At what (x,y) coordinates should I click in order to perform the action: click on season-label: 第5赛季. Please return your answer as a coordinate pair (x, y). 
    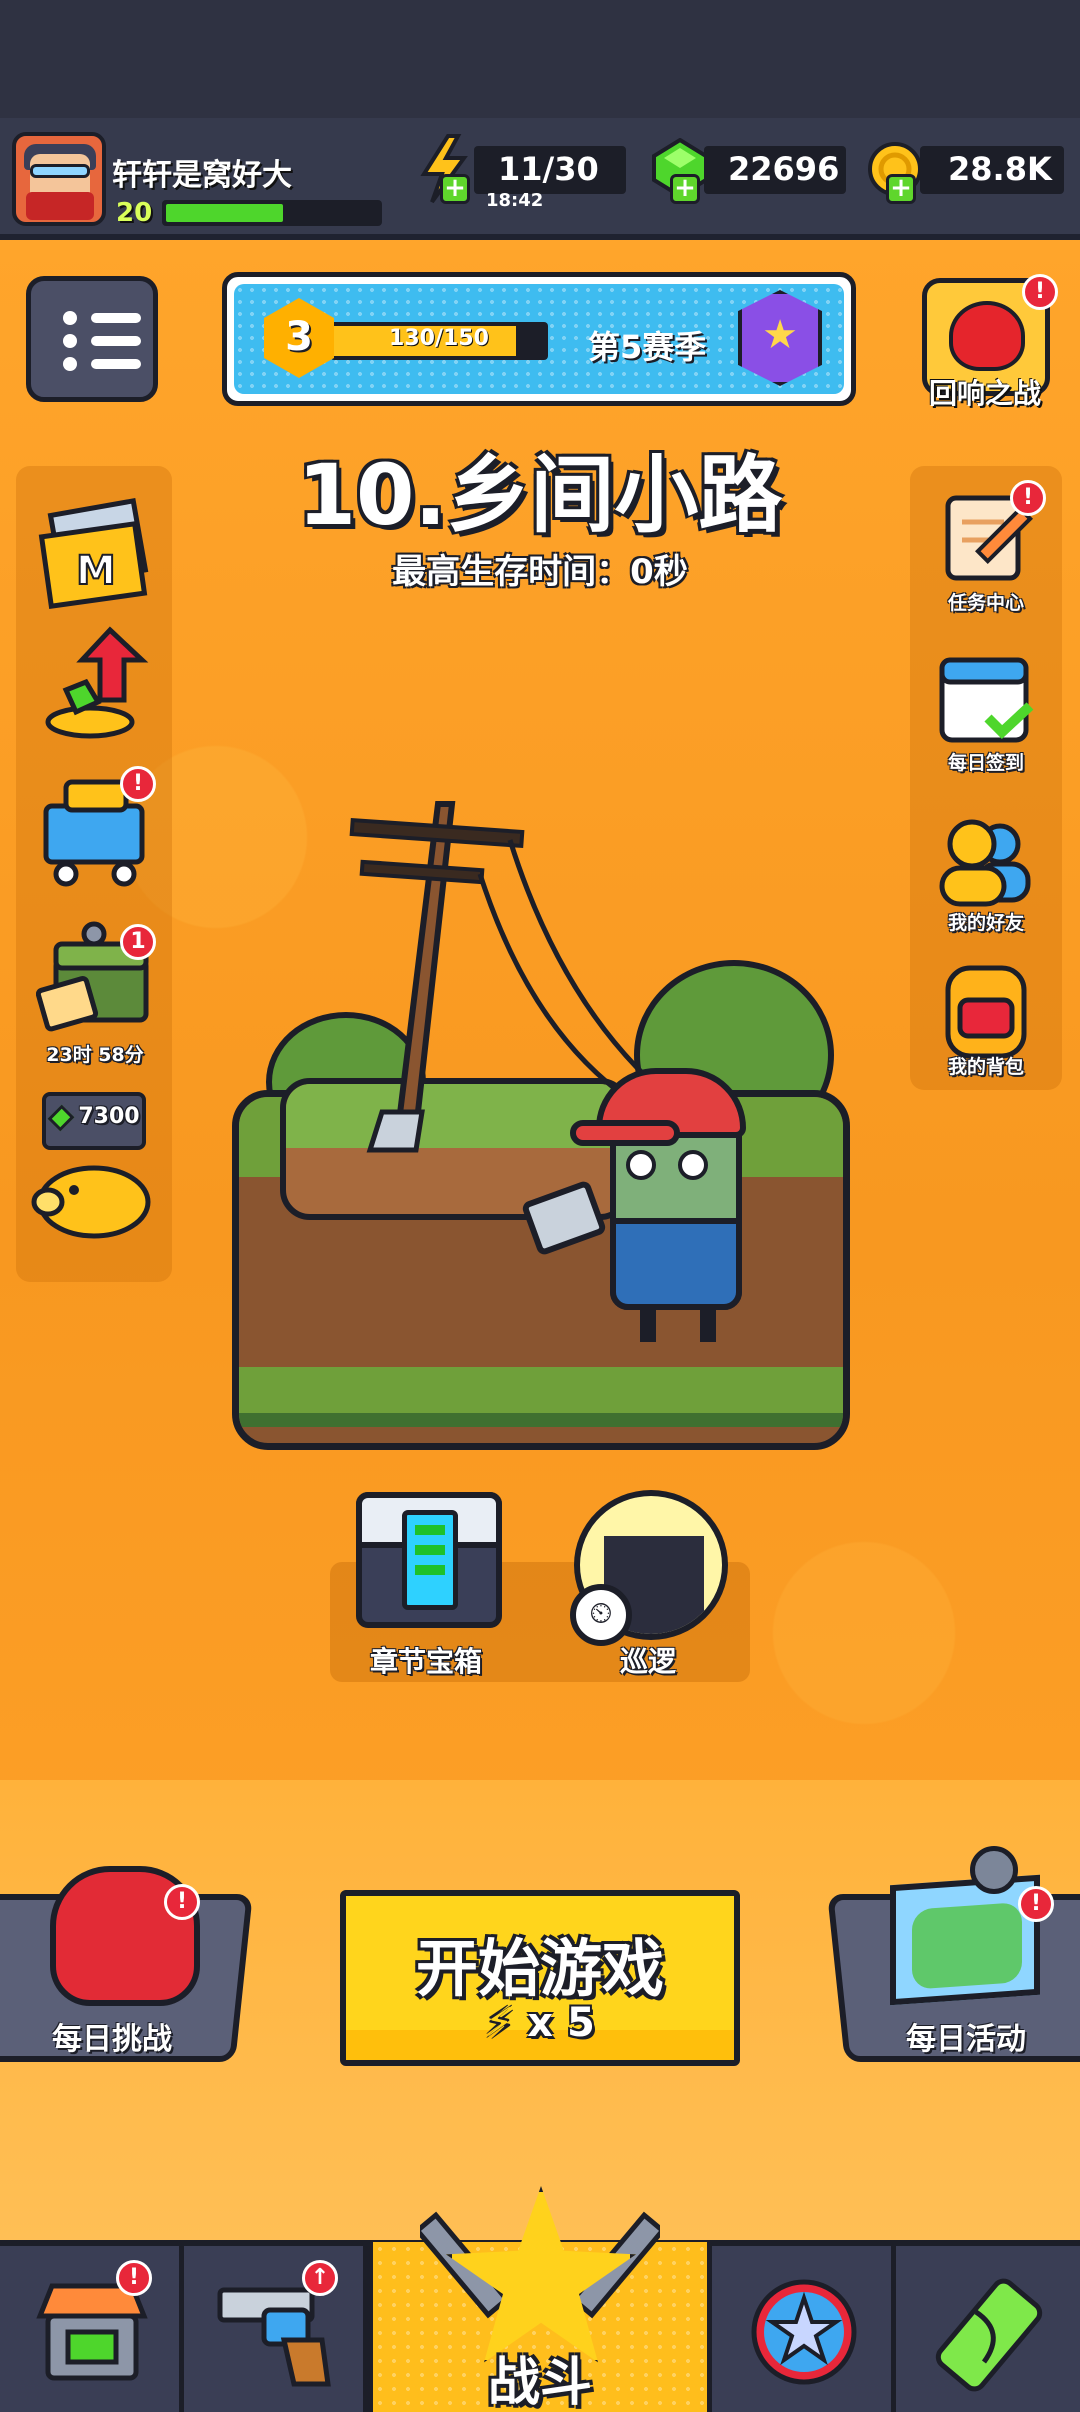
    Looking at the image, I should click on (647, 347).